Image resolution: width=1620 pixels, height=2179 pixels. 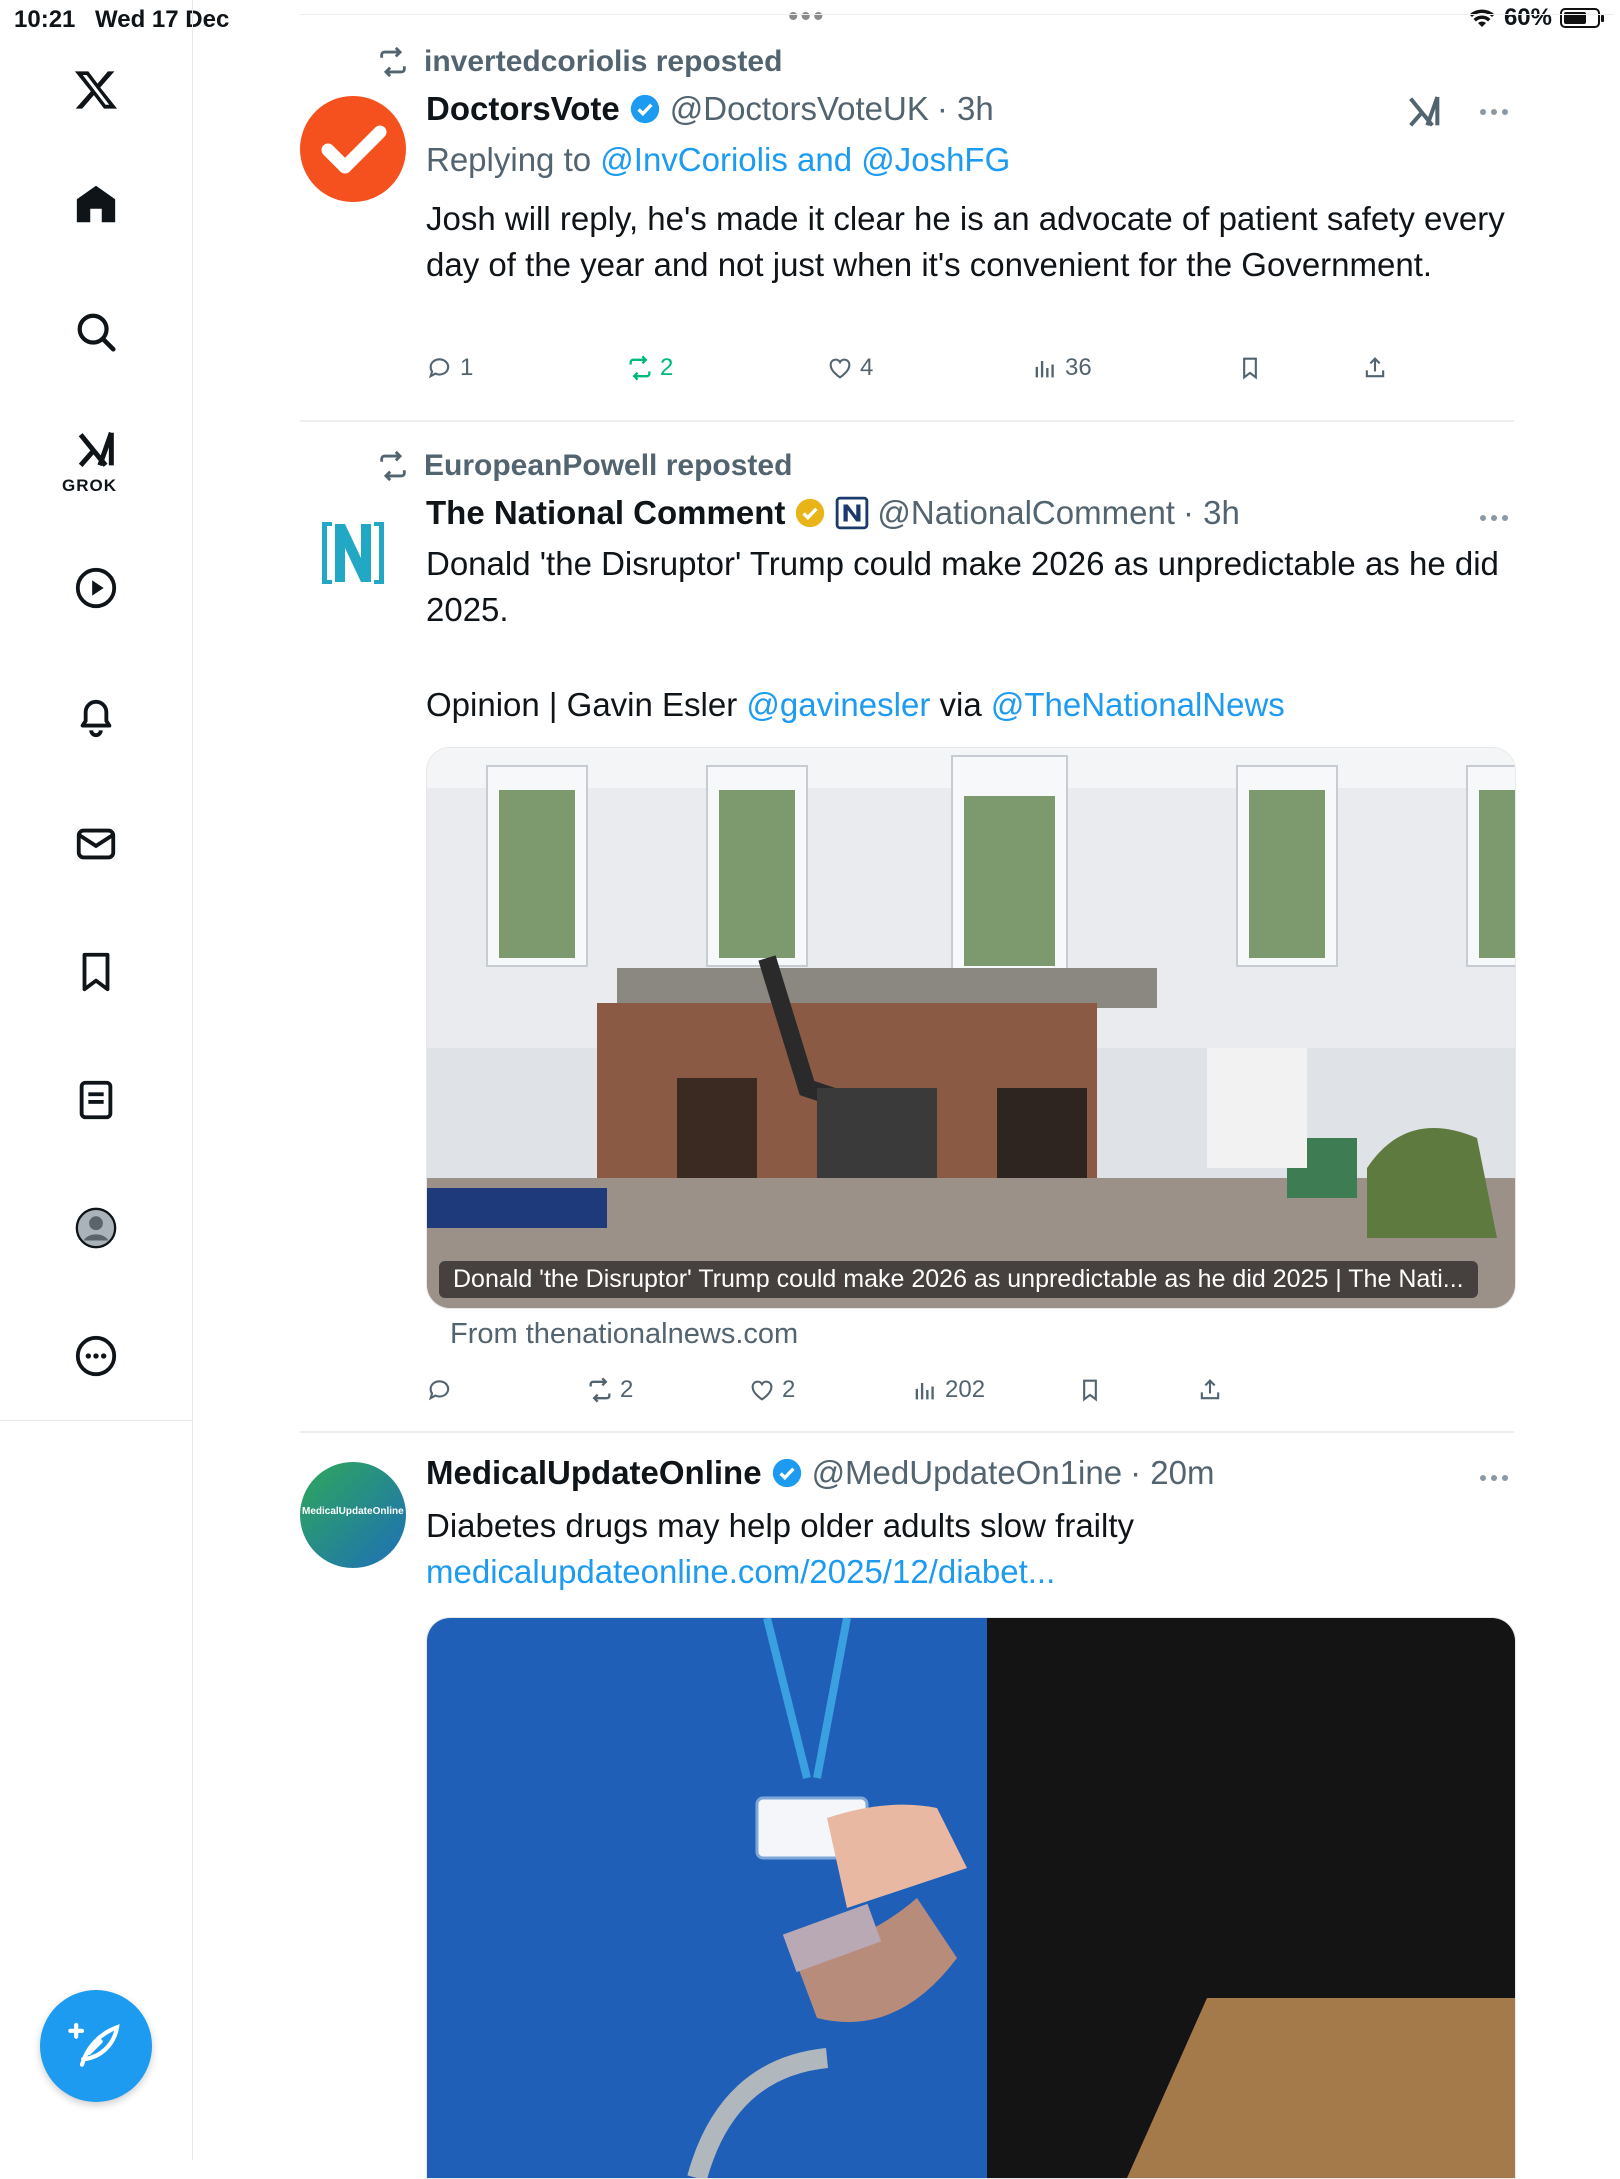 I want to click on replying-prefix: Replying to, so click(x=509, y=159).